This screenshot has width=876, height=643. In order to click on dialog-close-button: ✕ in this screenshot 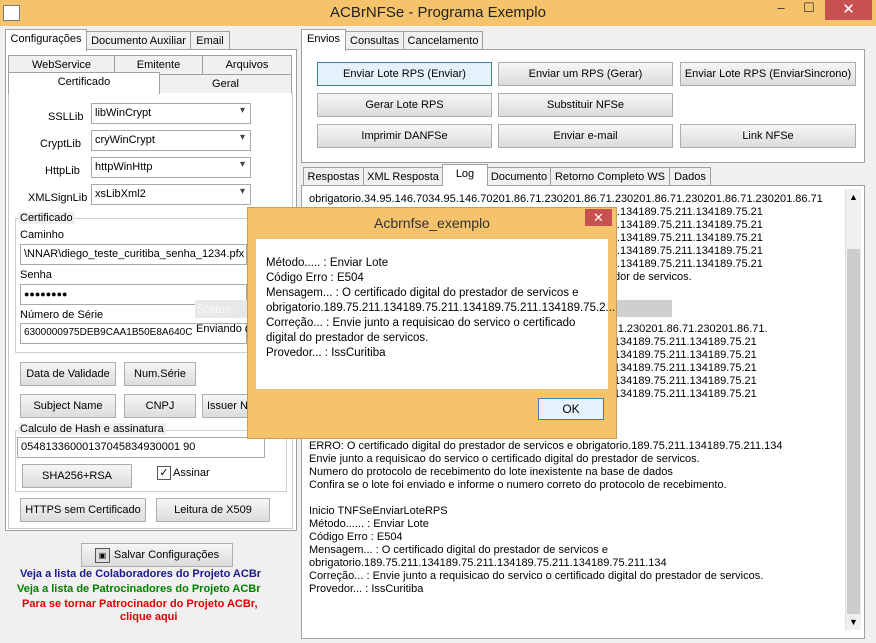, I will do `click(598, 217)`.